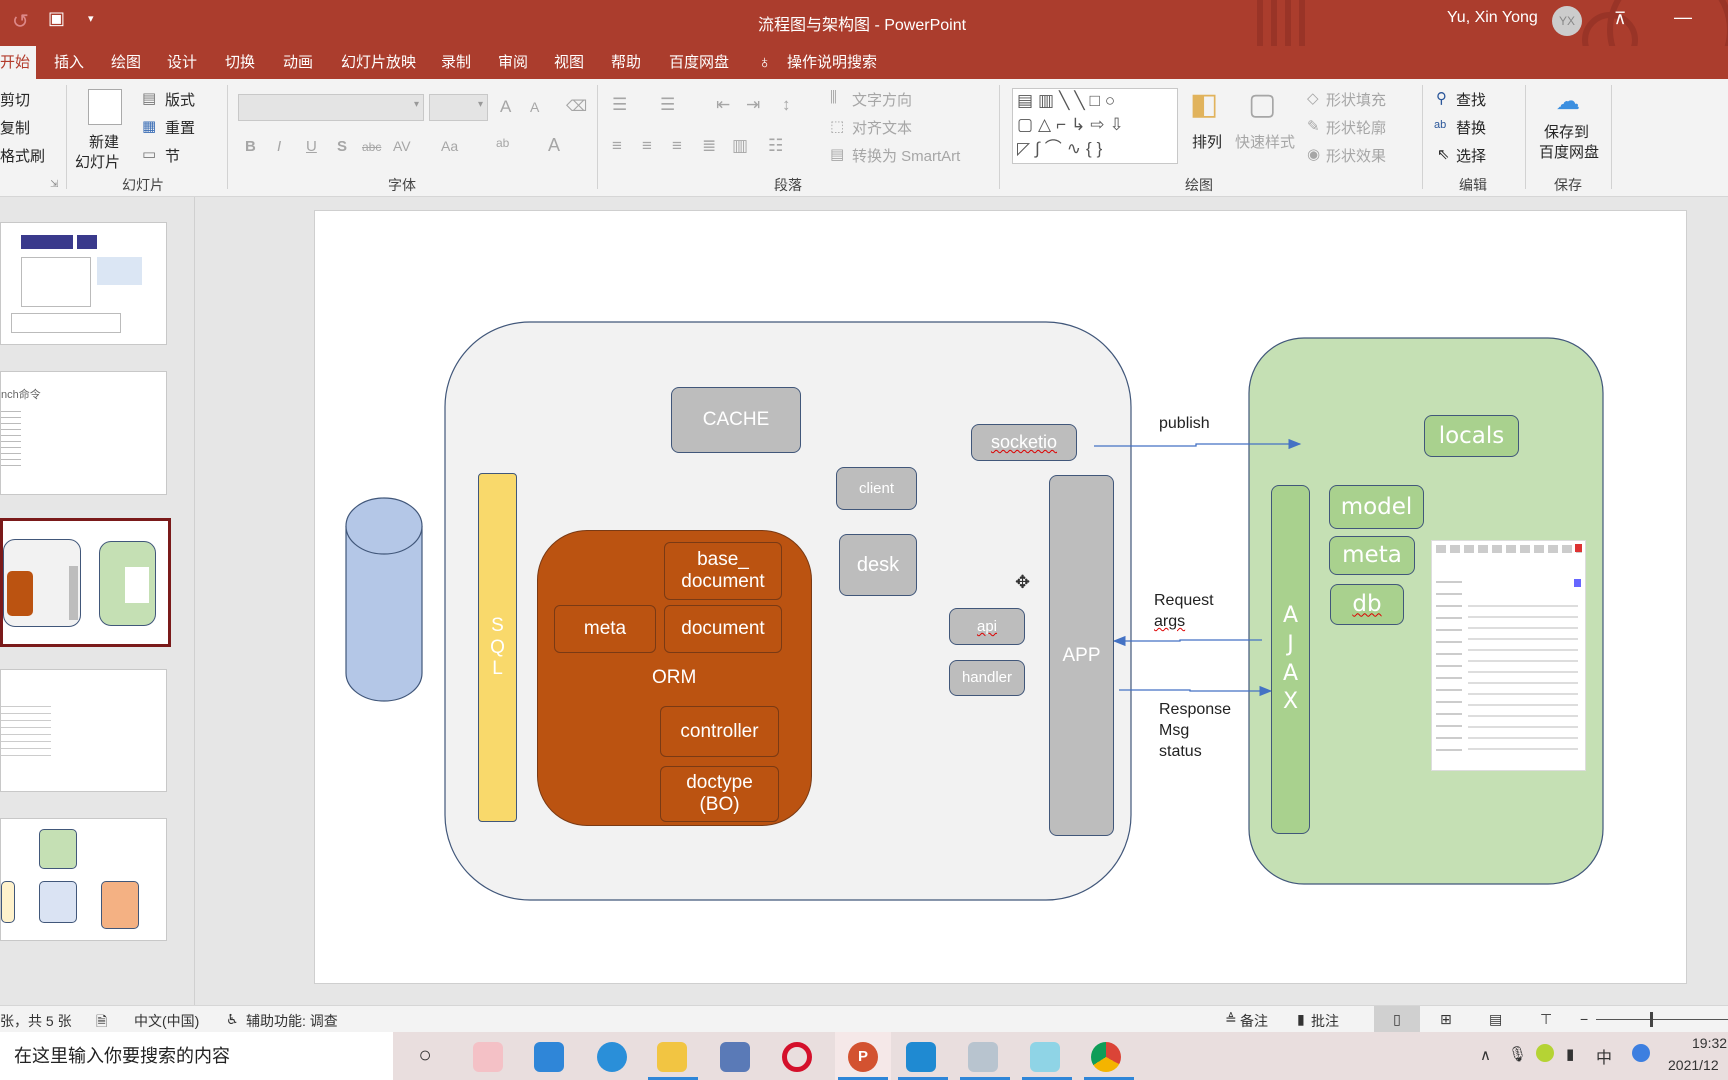 This screenshot has width=1728, height=1080. What do you see at coordinates (736, 420) in the screenshot?
I see `cache-box: CACHE` at bounding box center [736, 420].